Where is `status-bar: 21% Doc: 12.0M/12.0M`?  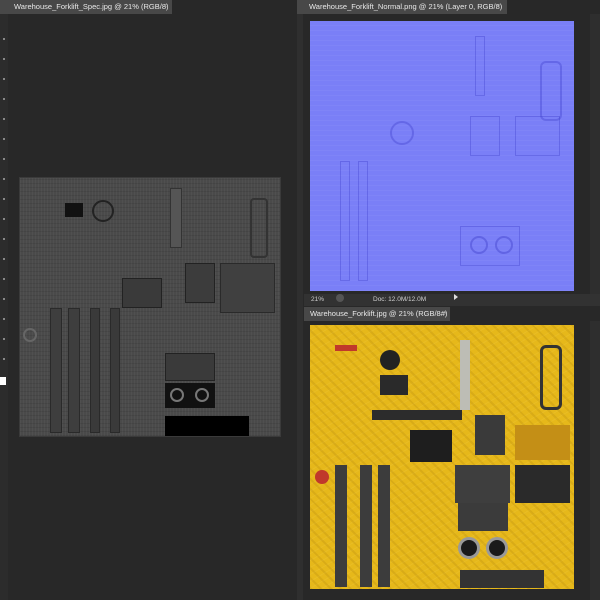 status-bar: 21% Doc: 12.0M/12.0M is located at coordinates (452, 300).